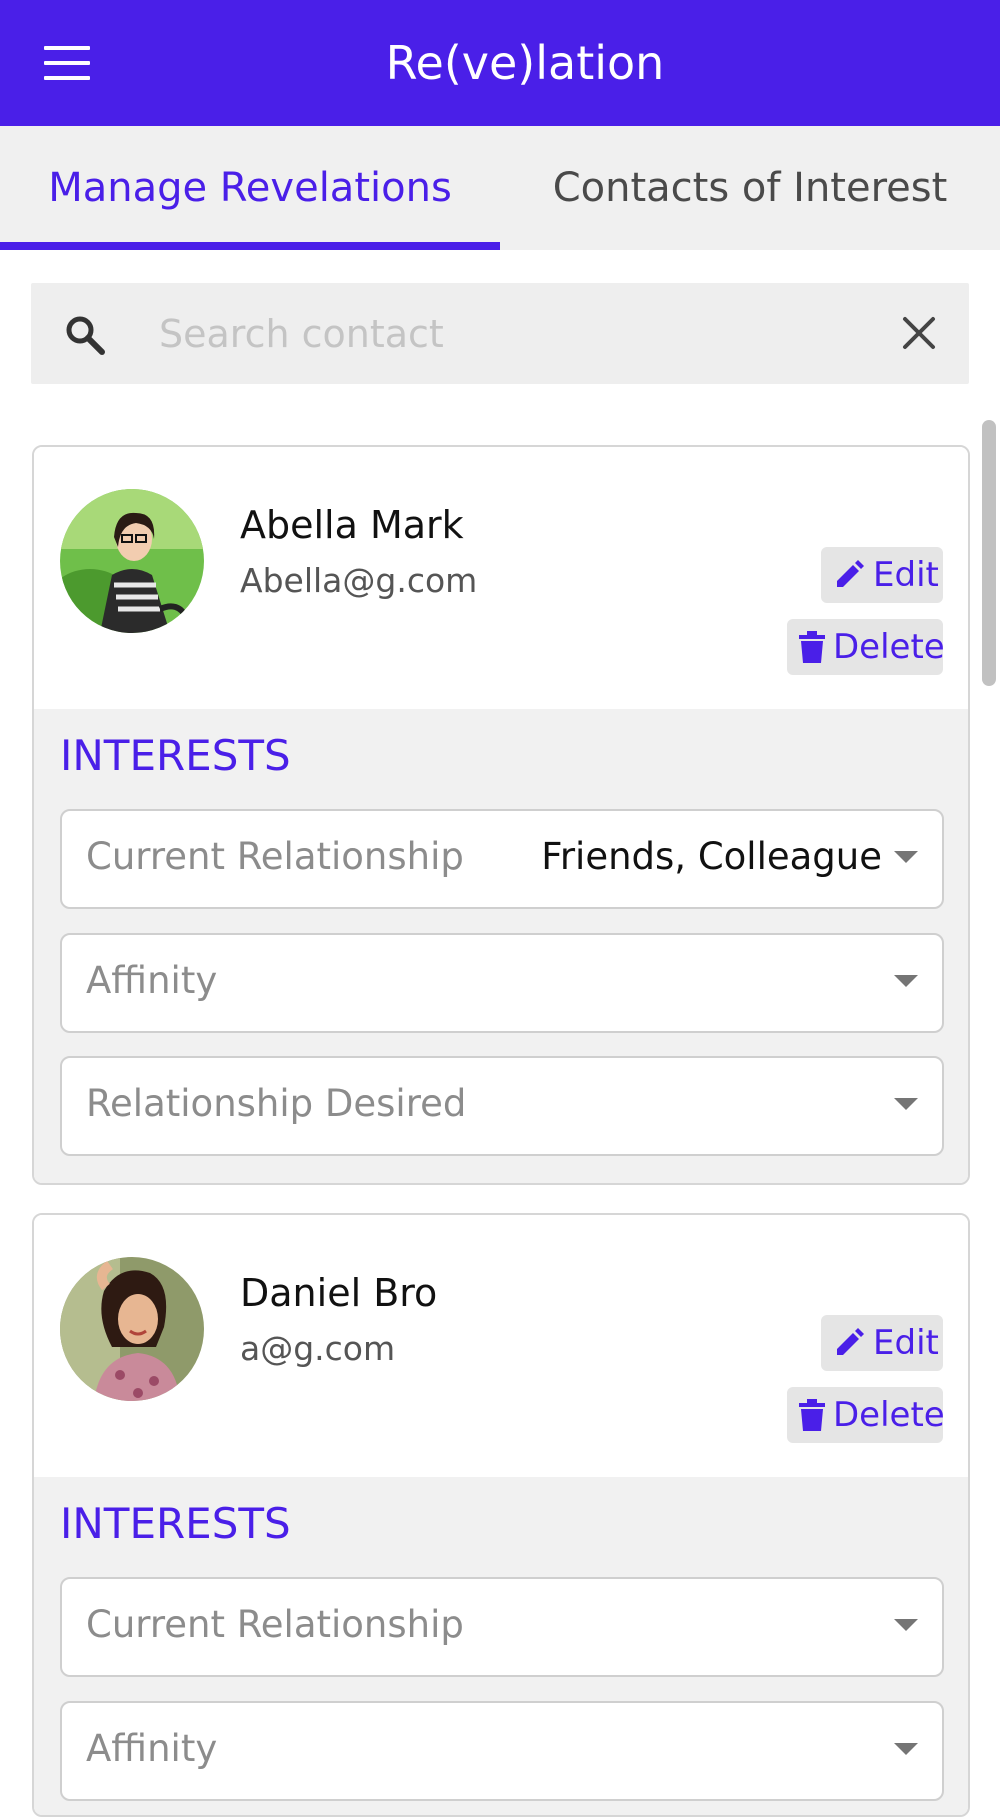 This screenshot has height=1817, width=1000. What do you see at coordinates (318, 1348) in the screenshot?
I see `contact-email: a@g.com` at bounding box center [318, 1348].